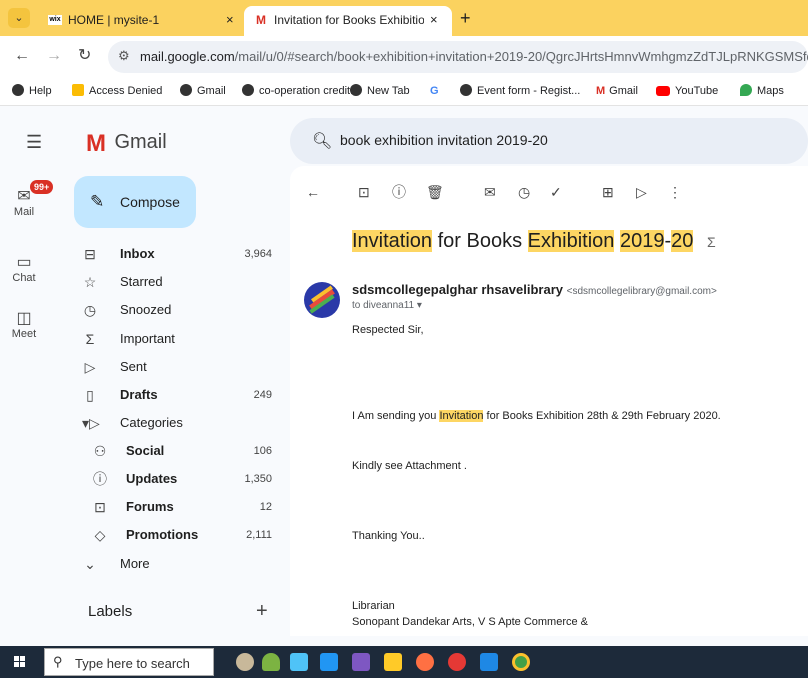  Describe the element at coordinates (383, 305) in the screenshot. I see `recipient-text: to diveanna11` at that location.